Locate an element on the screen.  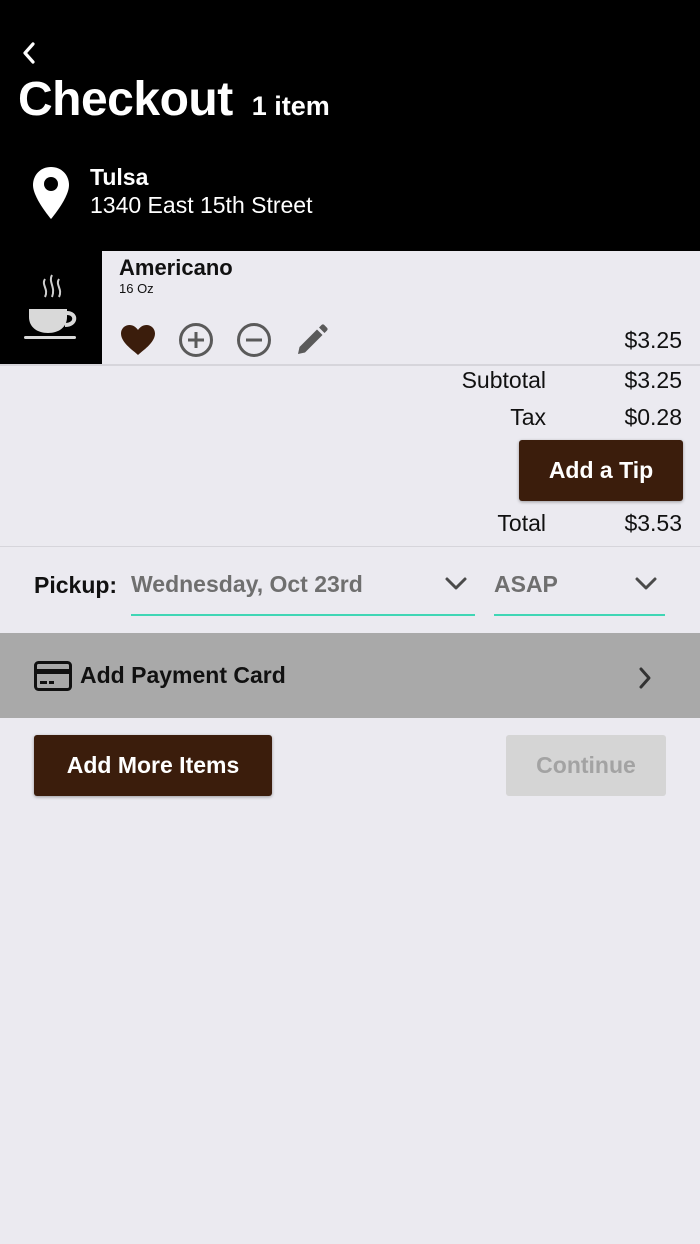
heart-icon is located at coordinates (137, 339).